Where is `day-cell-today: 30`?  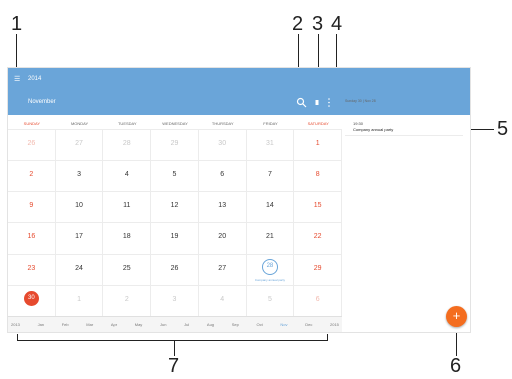
day-cell-today: 30 is located at coordinates (32, 300).